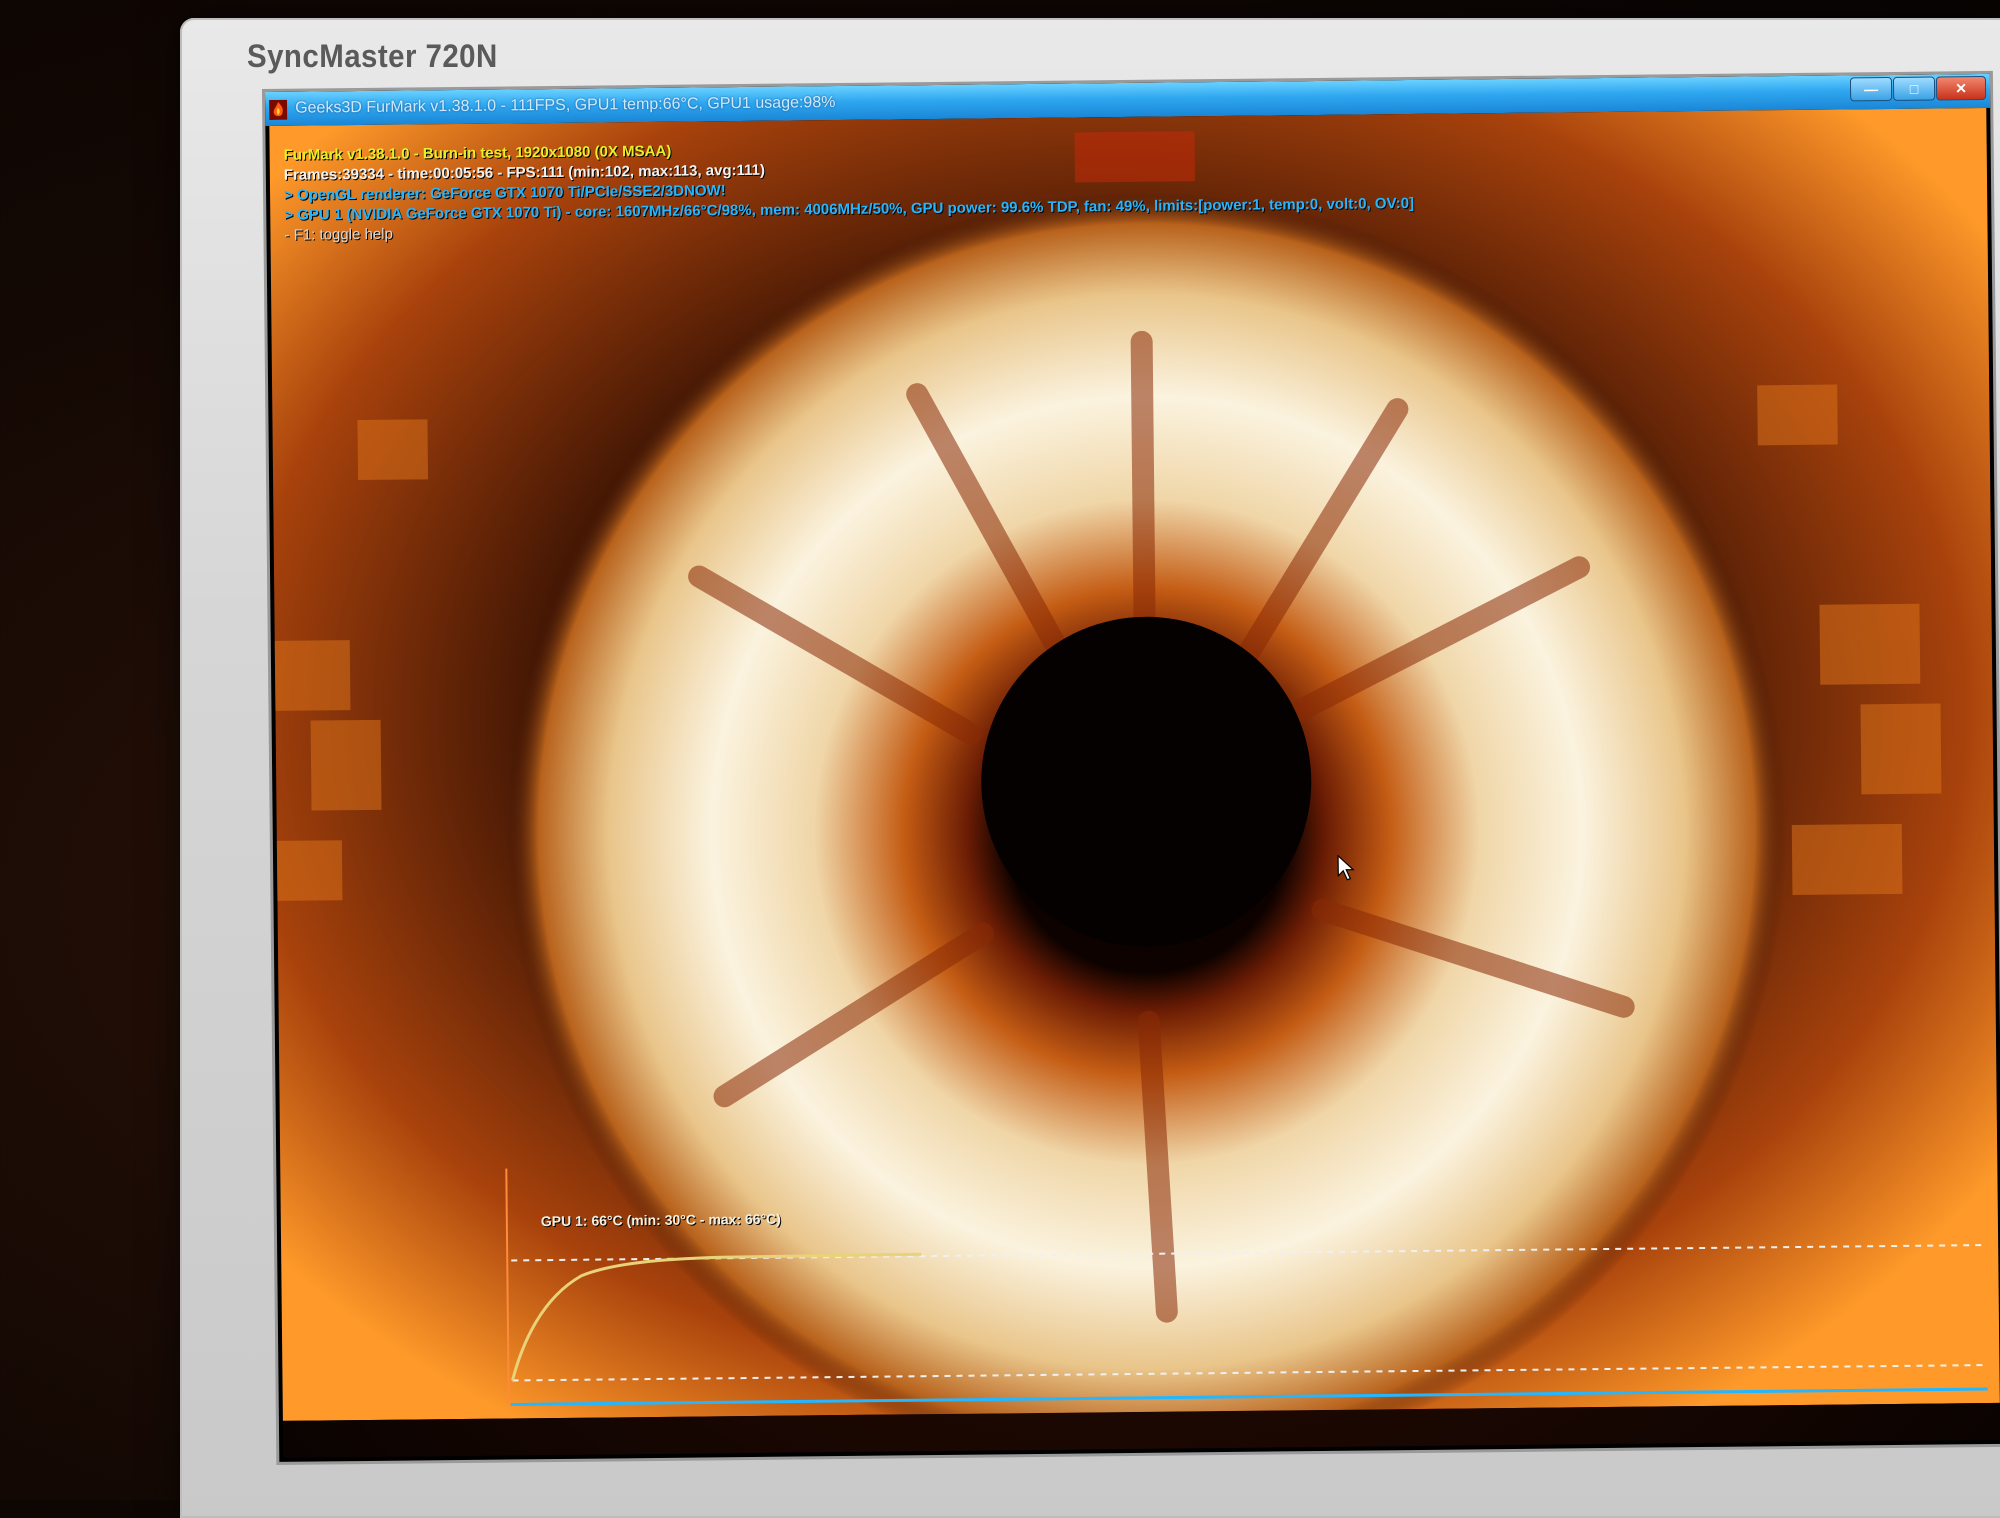  What do you see at coordinates (1250, 1373) in the screenshot?
I see `graph-min-gridline` at bounding box center [1250, 1373].